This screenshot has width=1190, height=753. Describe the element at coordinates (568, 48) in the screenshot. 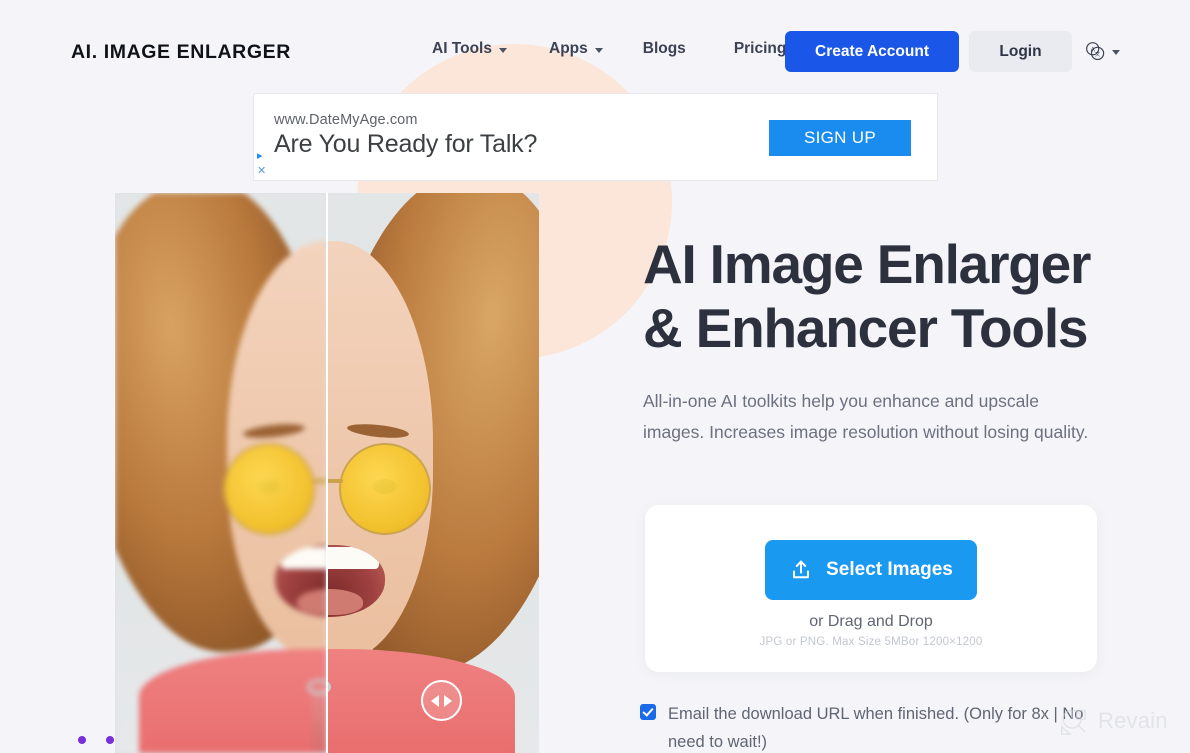

I see `nav-label-apps: Apps` at that location.